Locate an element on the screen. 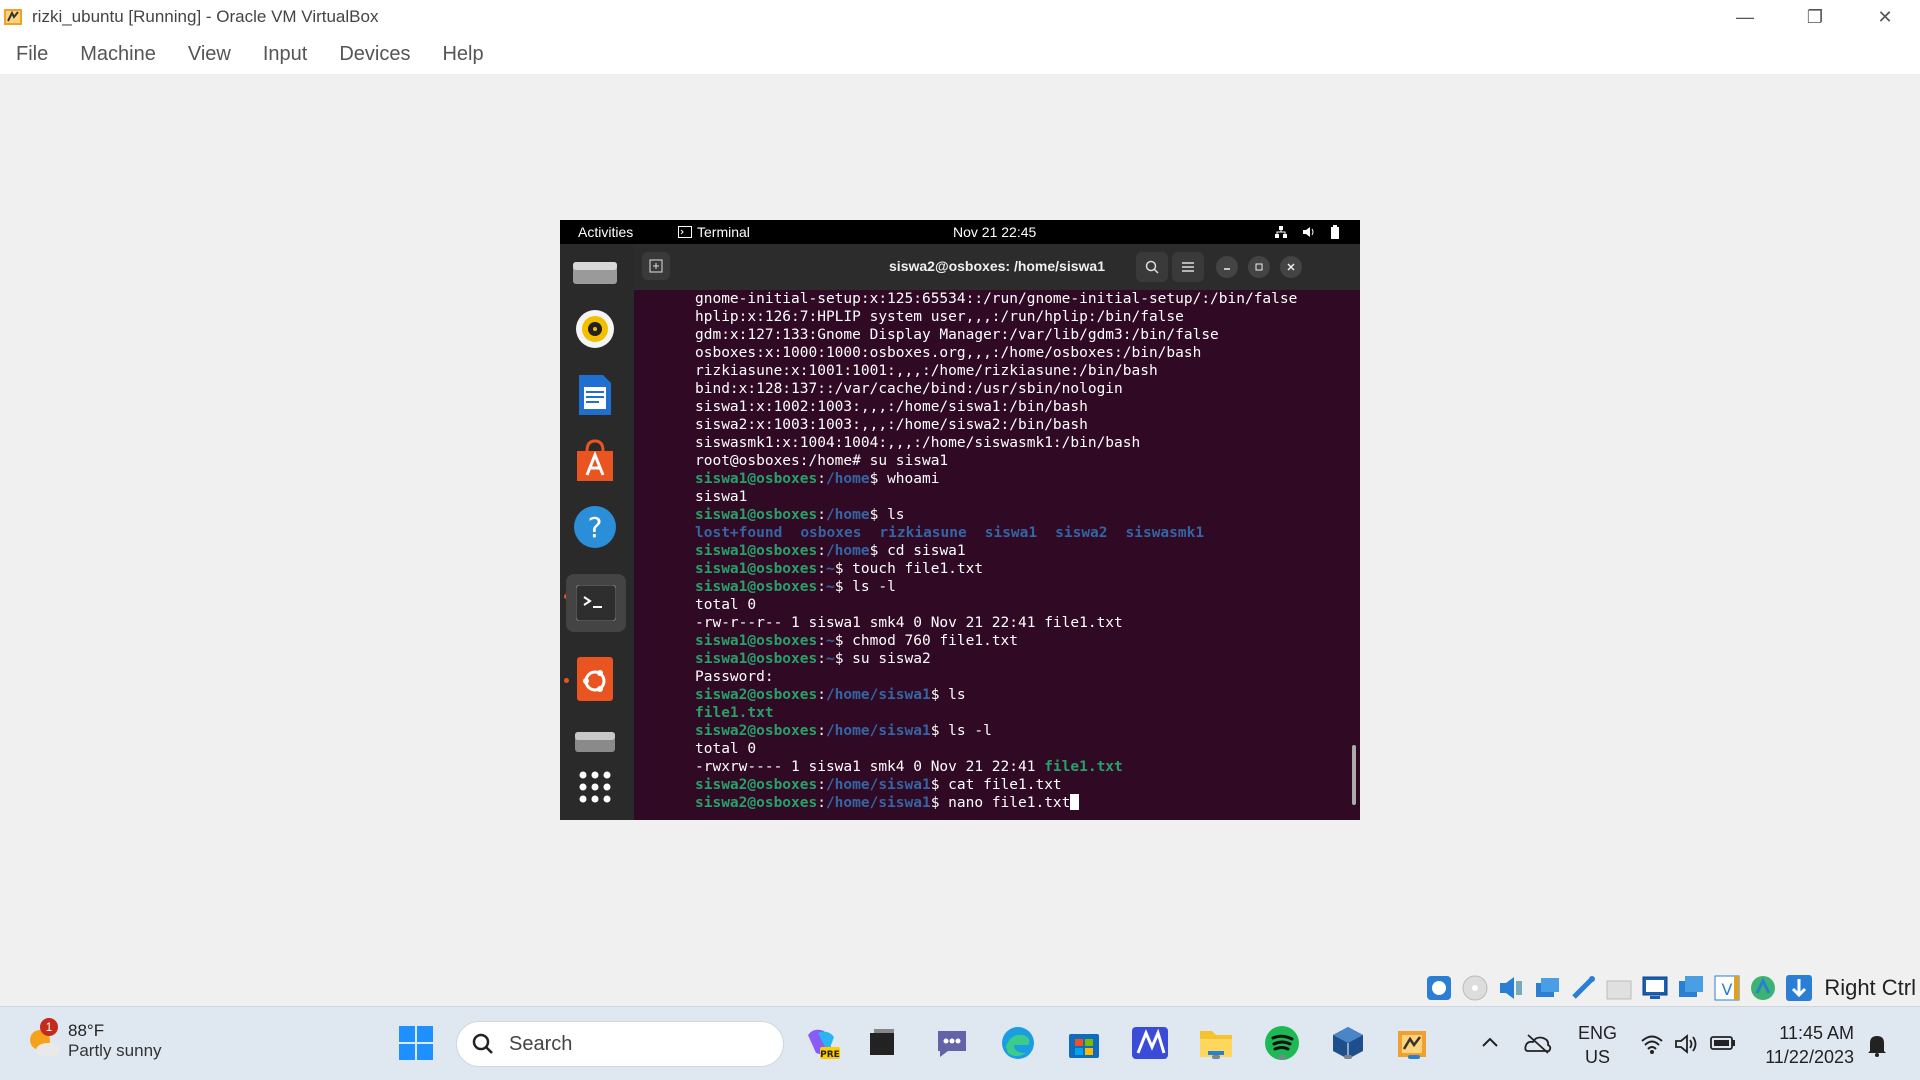 This screenshot has height=1080, width=1920. notification-bell-icon is located at coordinates (1877, 1045).